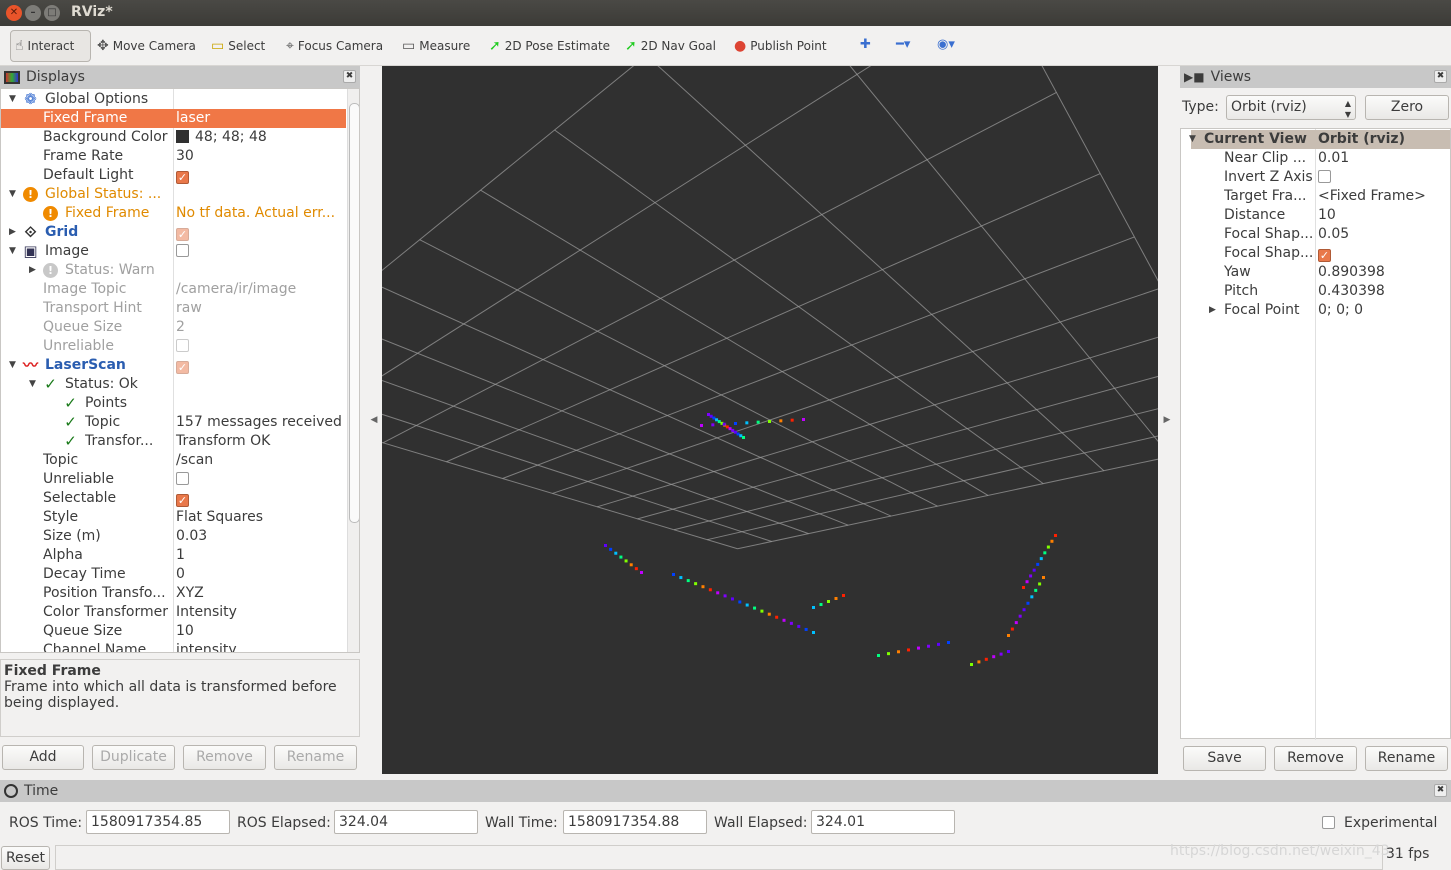  I want to click on scrollbar, so click(353, 370).